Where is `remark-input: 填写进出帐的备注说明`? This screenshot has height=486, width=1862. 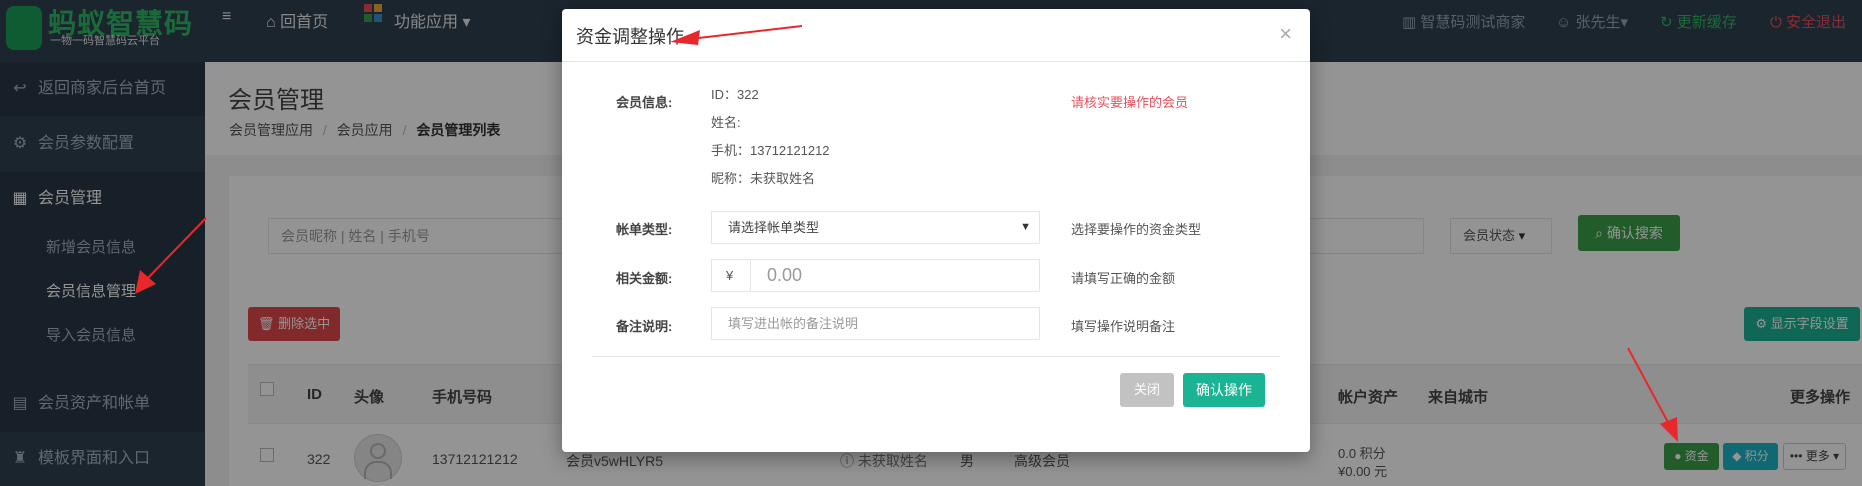
remark-input: 填写进出帐的备注说明 is located at coordinates (875, 323).